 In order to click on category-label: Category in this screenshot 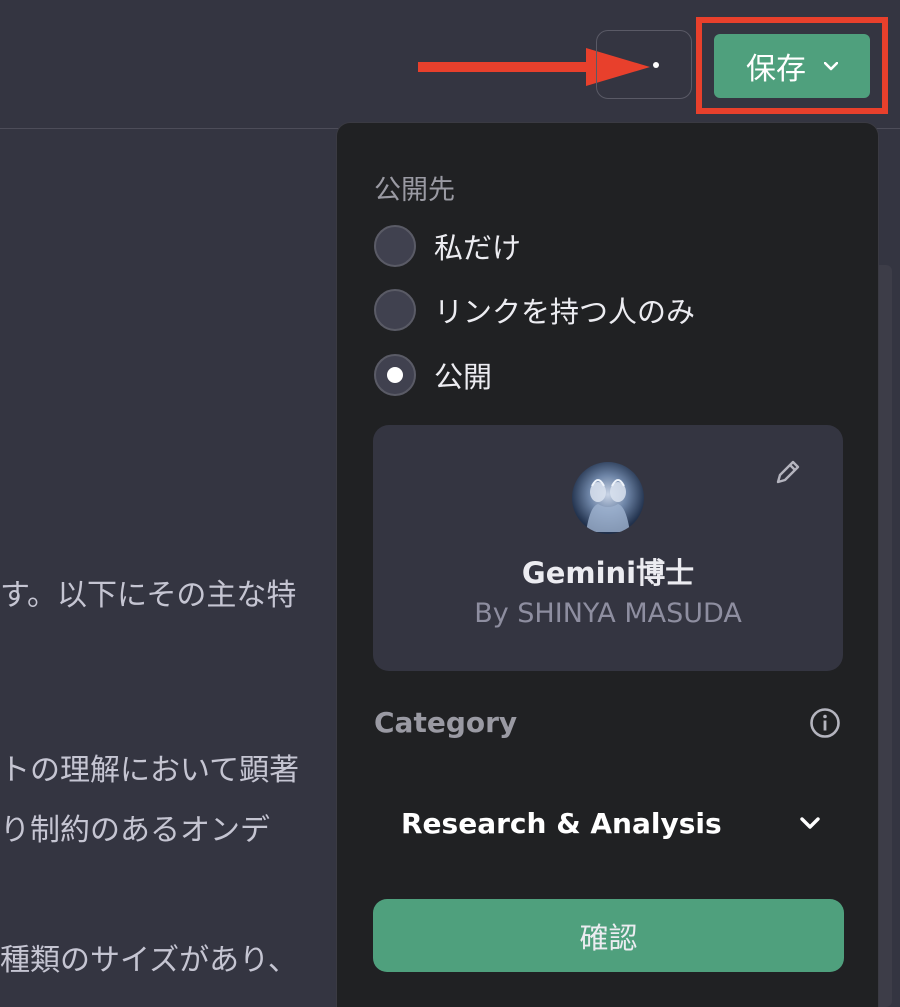, I will do `click(446, 722)`.